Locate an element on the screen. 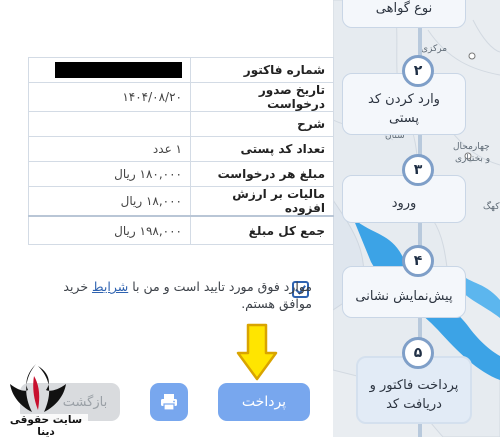  table-row-total: جمع کل مبلغ ۱۹۸,۰۰۰ ریال is located at coordinates (181, 230).